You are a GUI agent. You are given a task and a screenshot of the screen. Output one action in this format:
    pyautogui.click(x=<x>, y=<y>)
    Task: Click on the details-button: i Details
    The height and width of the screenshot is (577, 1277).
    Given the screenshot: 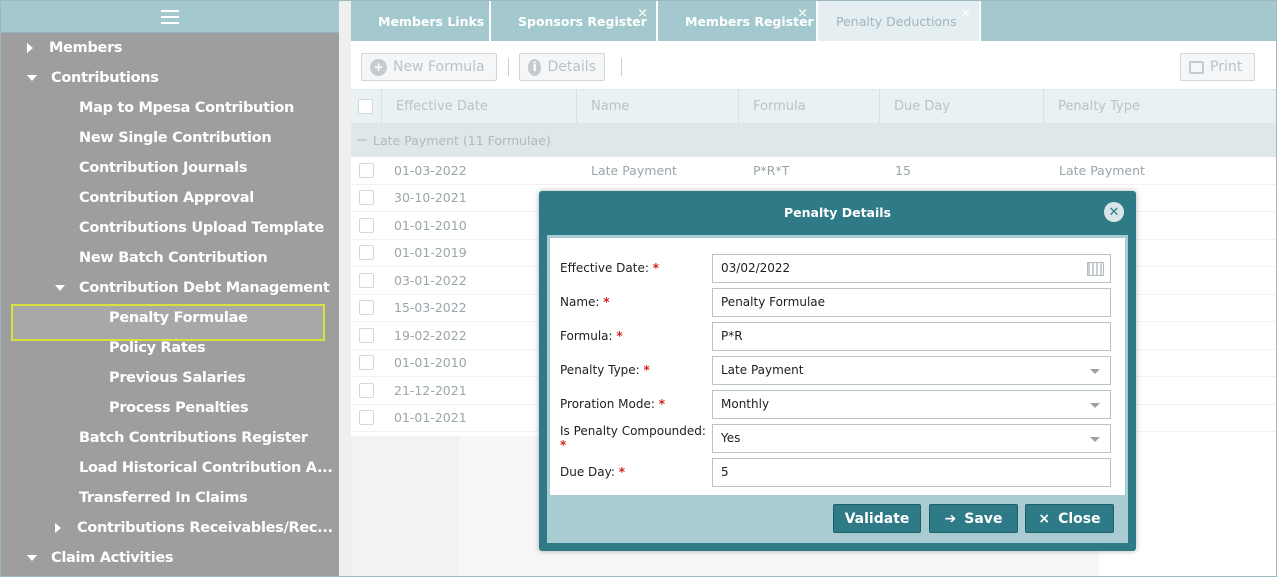 What is the action you would take?
    pyautogui.click(x=562, y=67)
    